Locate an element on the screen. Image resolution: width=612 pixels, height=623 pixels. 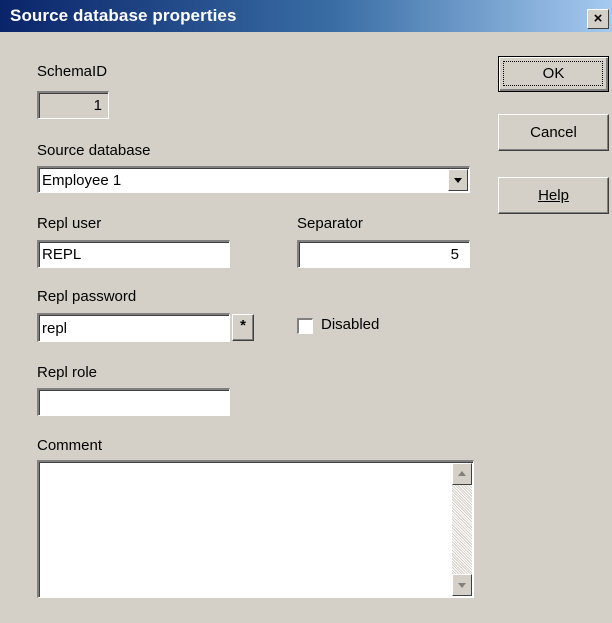
show-password-button: * is located at coordinates (243, 327).